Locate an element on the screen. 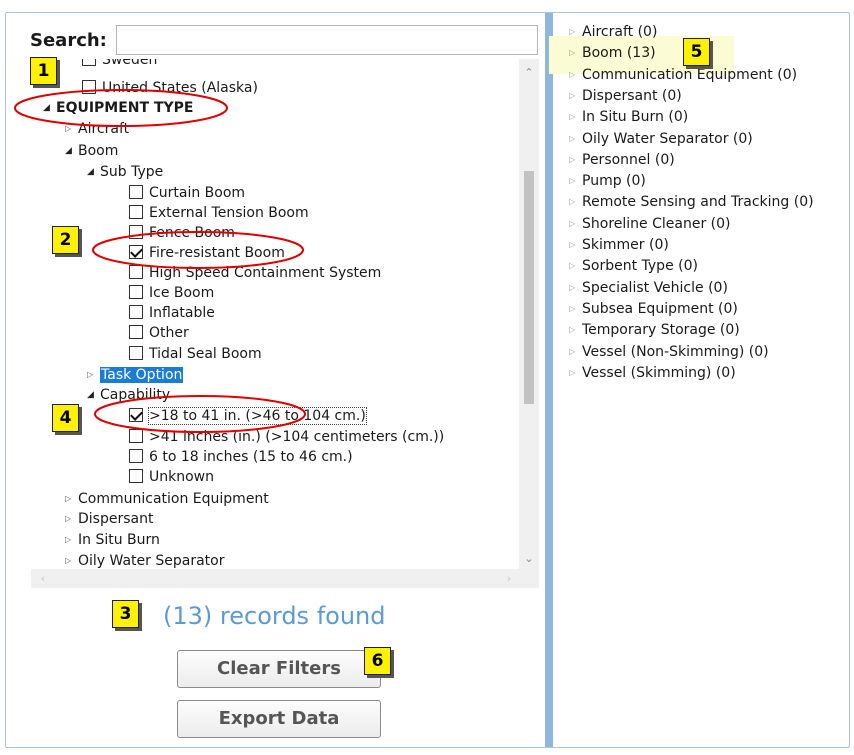  horizontal-scrollbar: ‹ › is located at coordinates (285, 578).